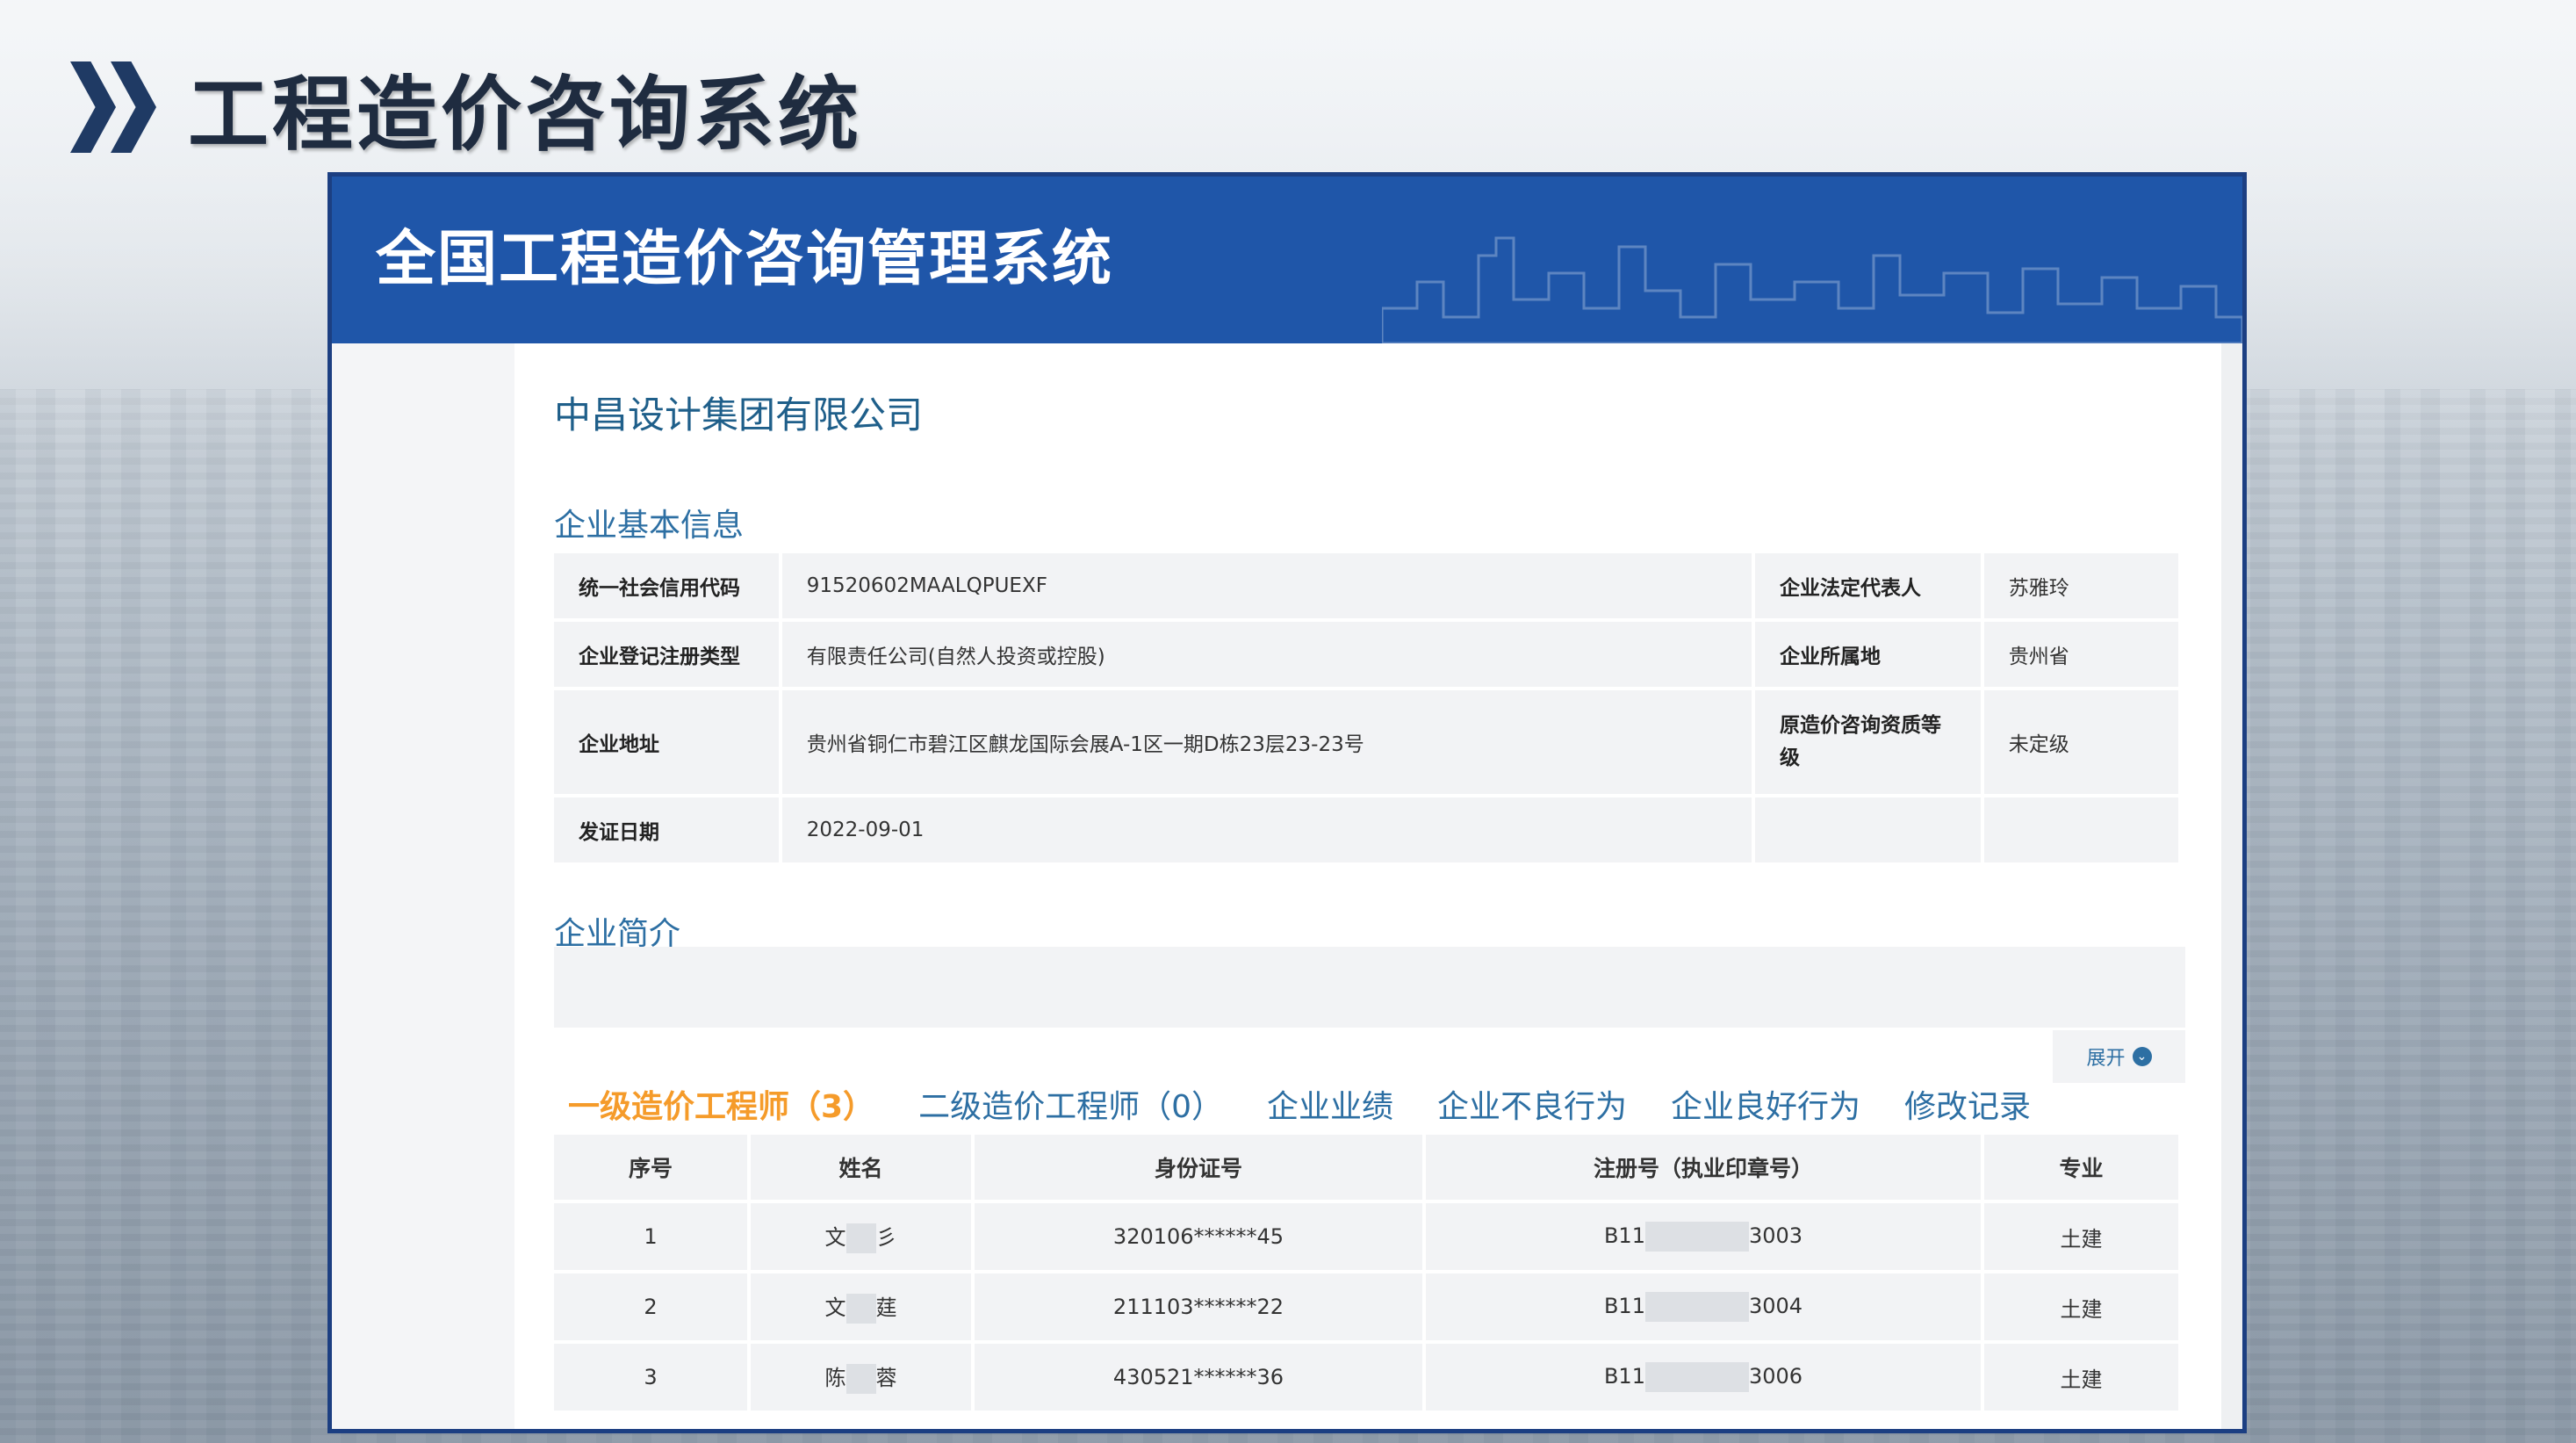 The width and height of the screenshot is (2576, 1443). I want to click on cell-reg-no: B11 3004, so click(1703, 1306).